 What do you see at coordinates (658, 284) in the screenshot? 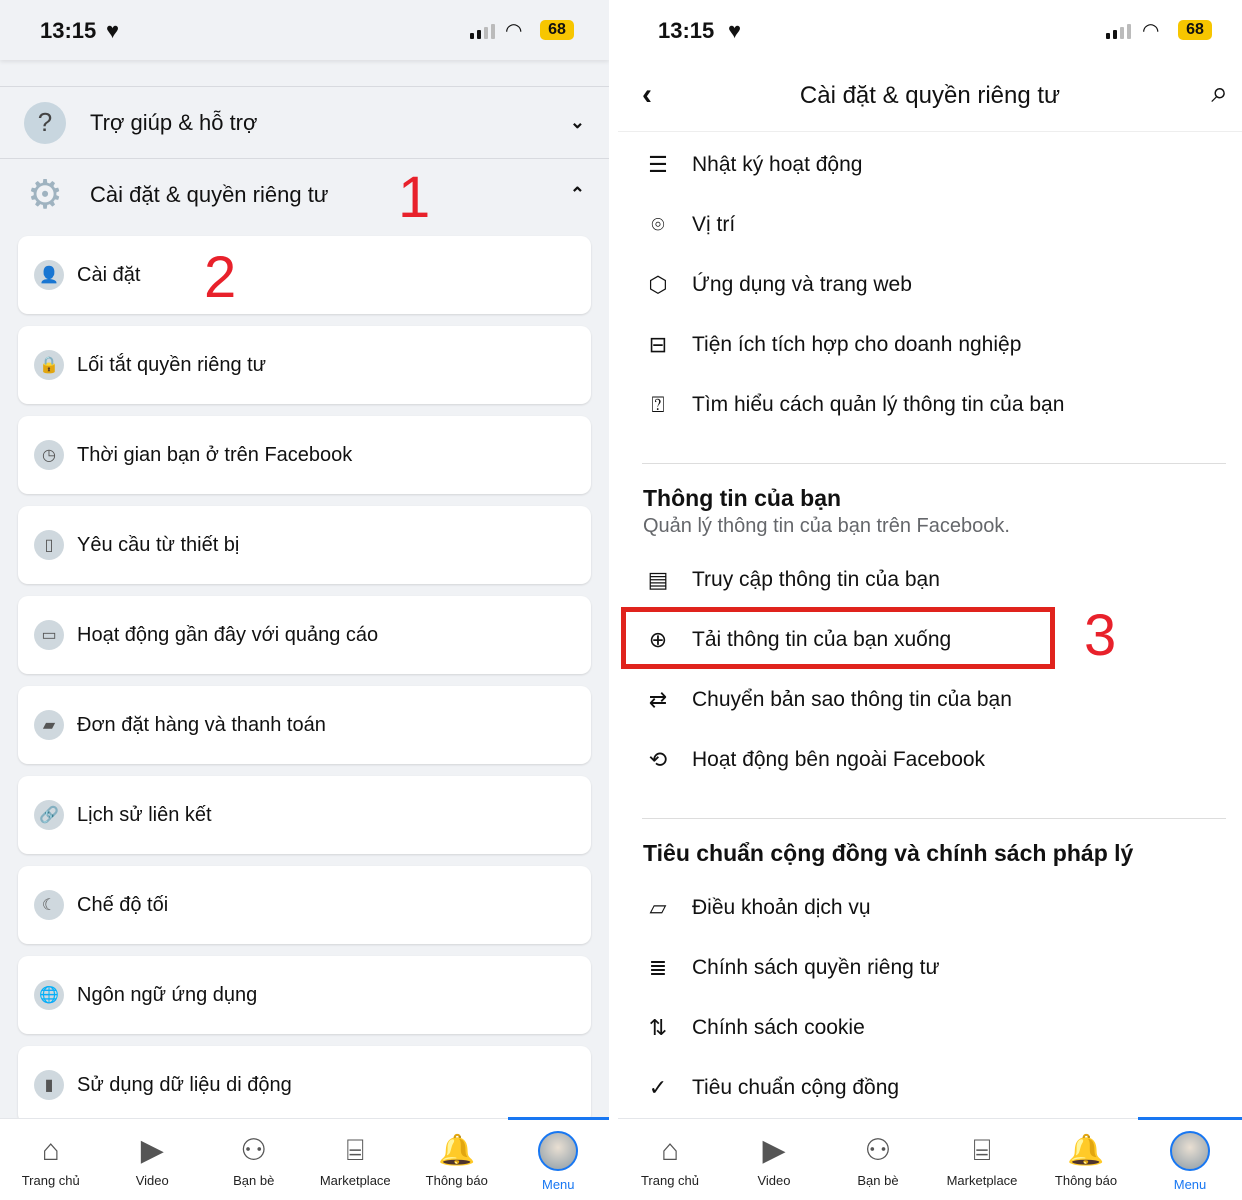
I see `cube-icon: ⬡` at bounding box center [658, 284].